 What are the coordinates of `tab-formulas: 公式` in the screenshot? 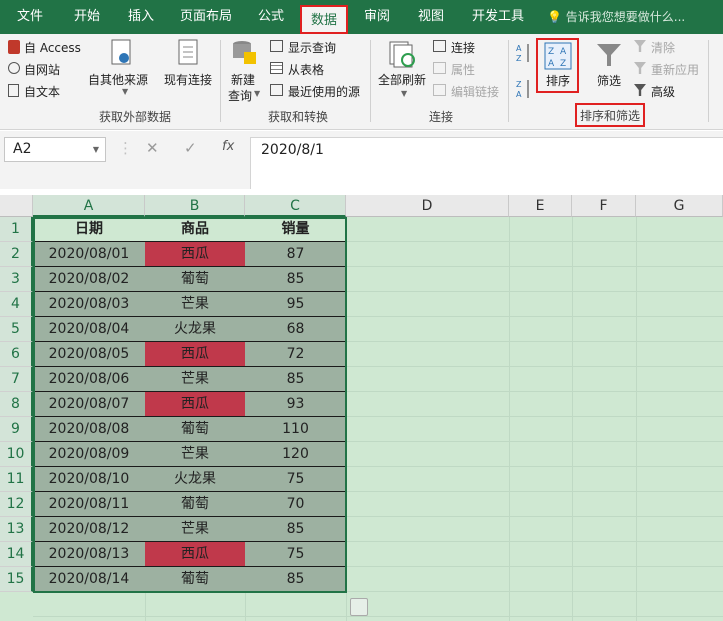 It's located at (271, 17).